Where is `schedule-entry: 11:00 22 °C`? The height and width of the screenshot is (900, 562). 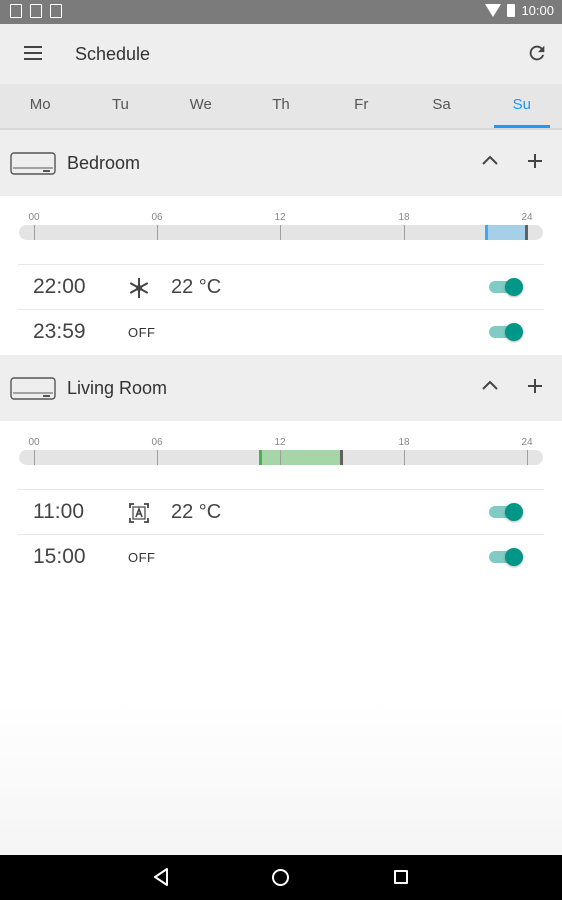 schedule-entry: 11:00 22 °C is located at coordinates (281, 511).